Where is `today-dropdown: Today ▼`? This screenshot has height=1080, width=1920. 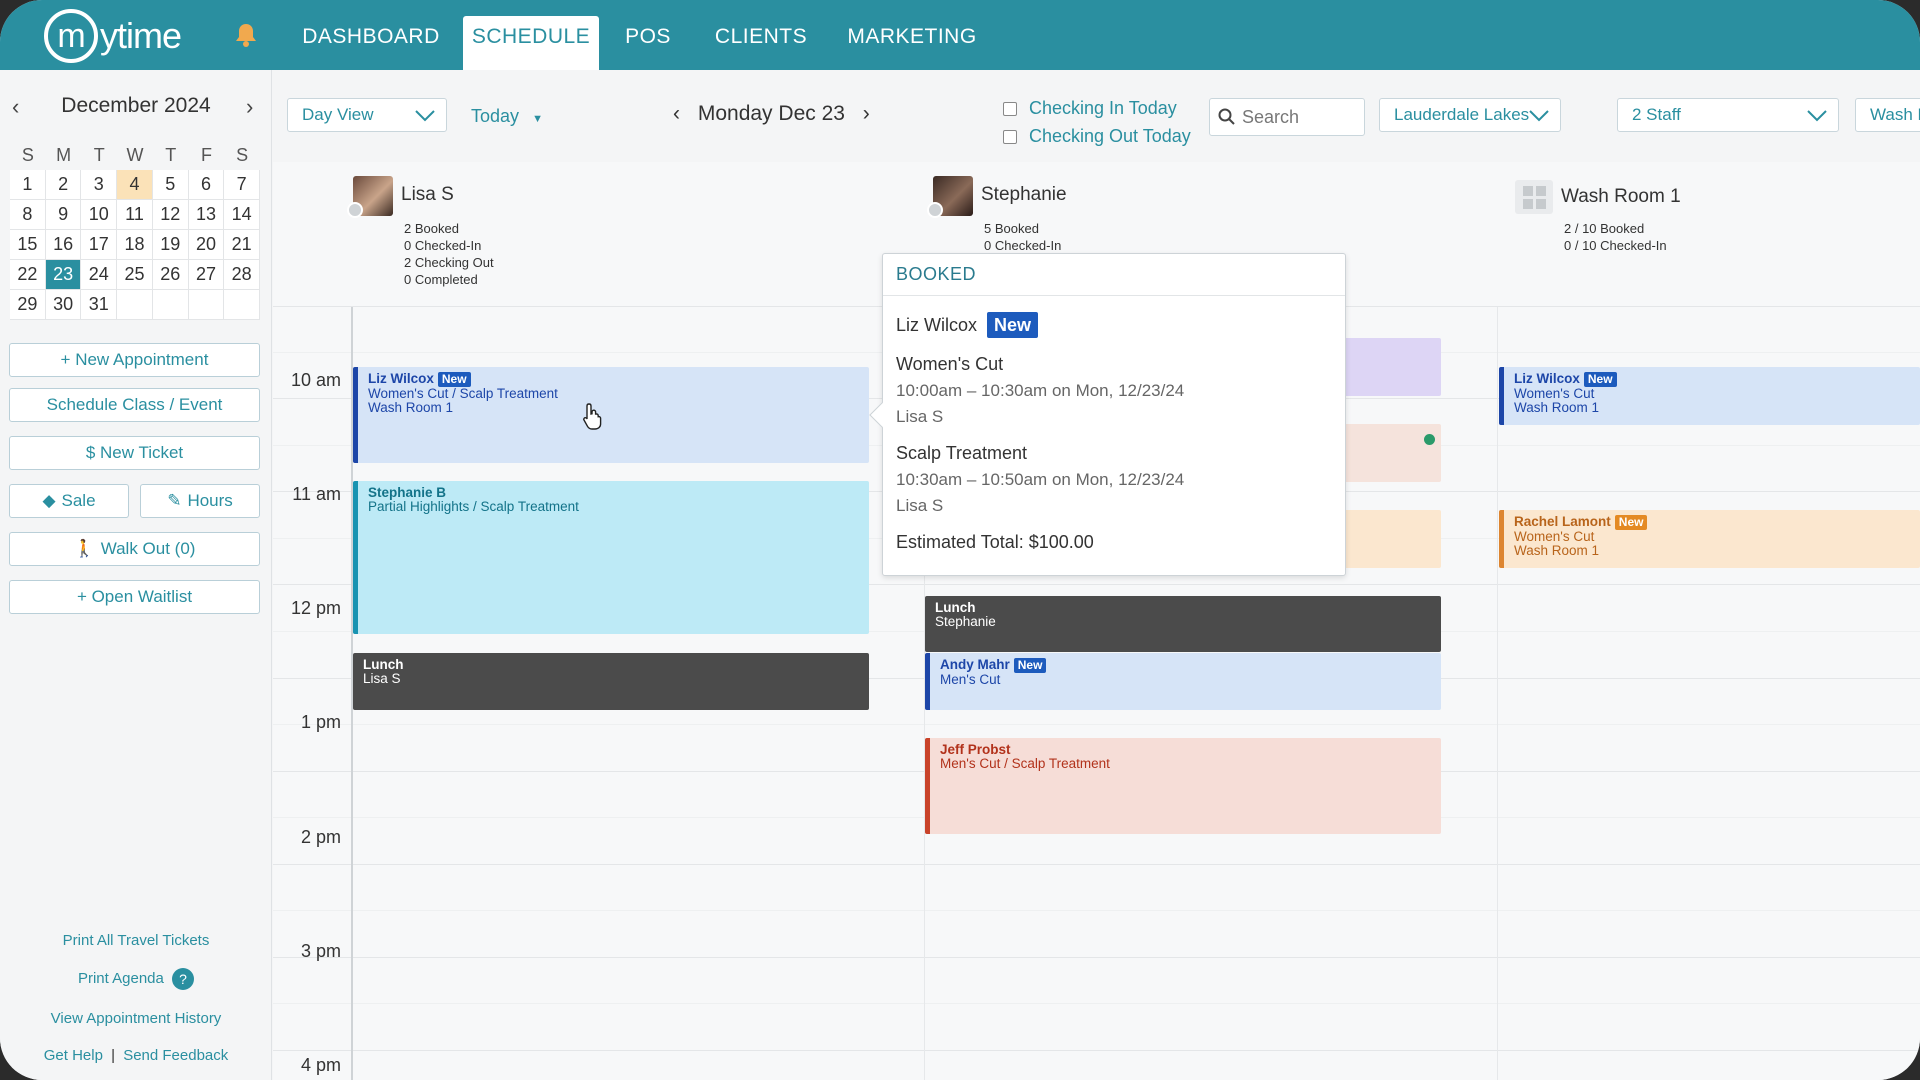 today-dropdown: Today ▼ is located at coordinates (507, 116).